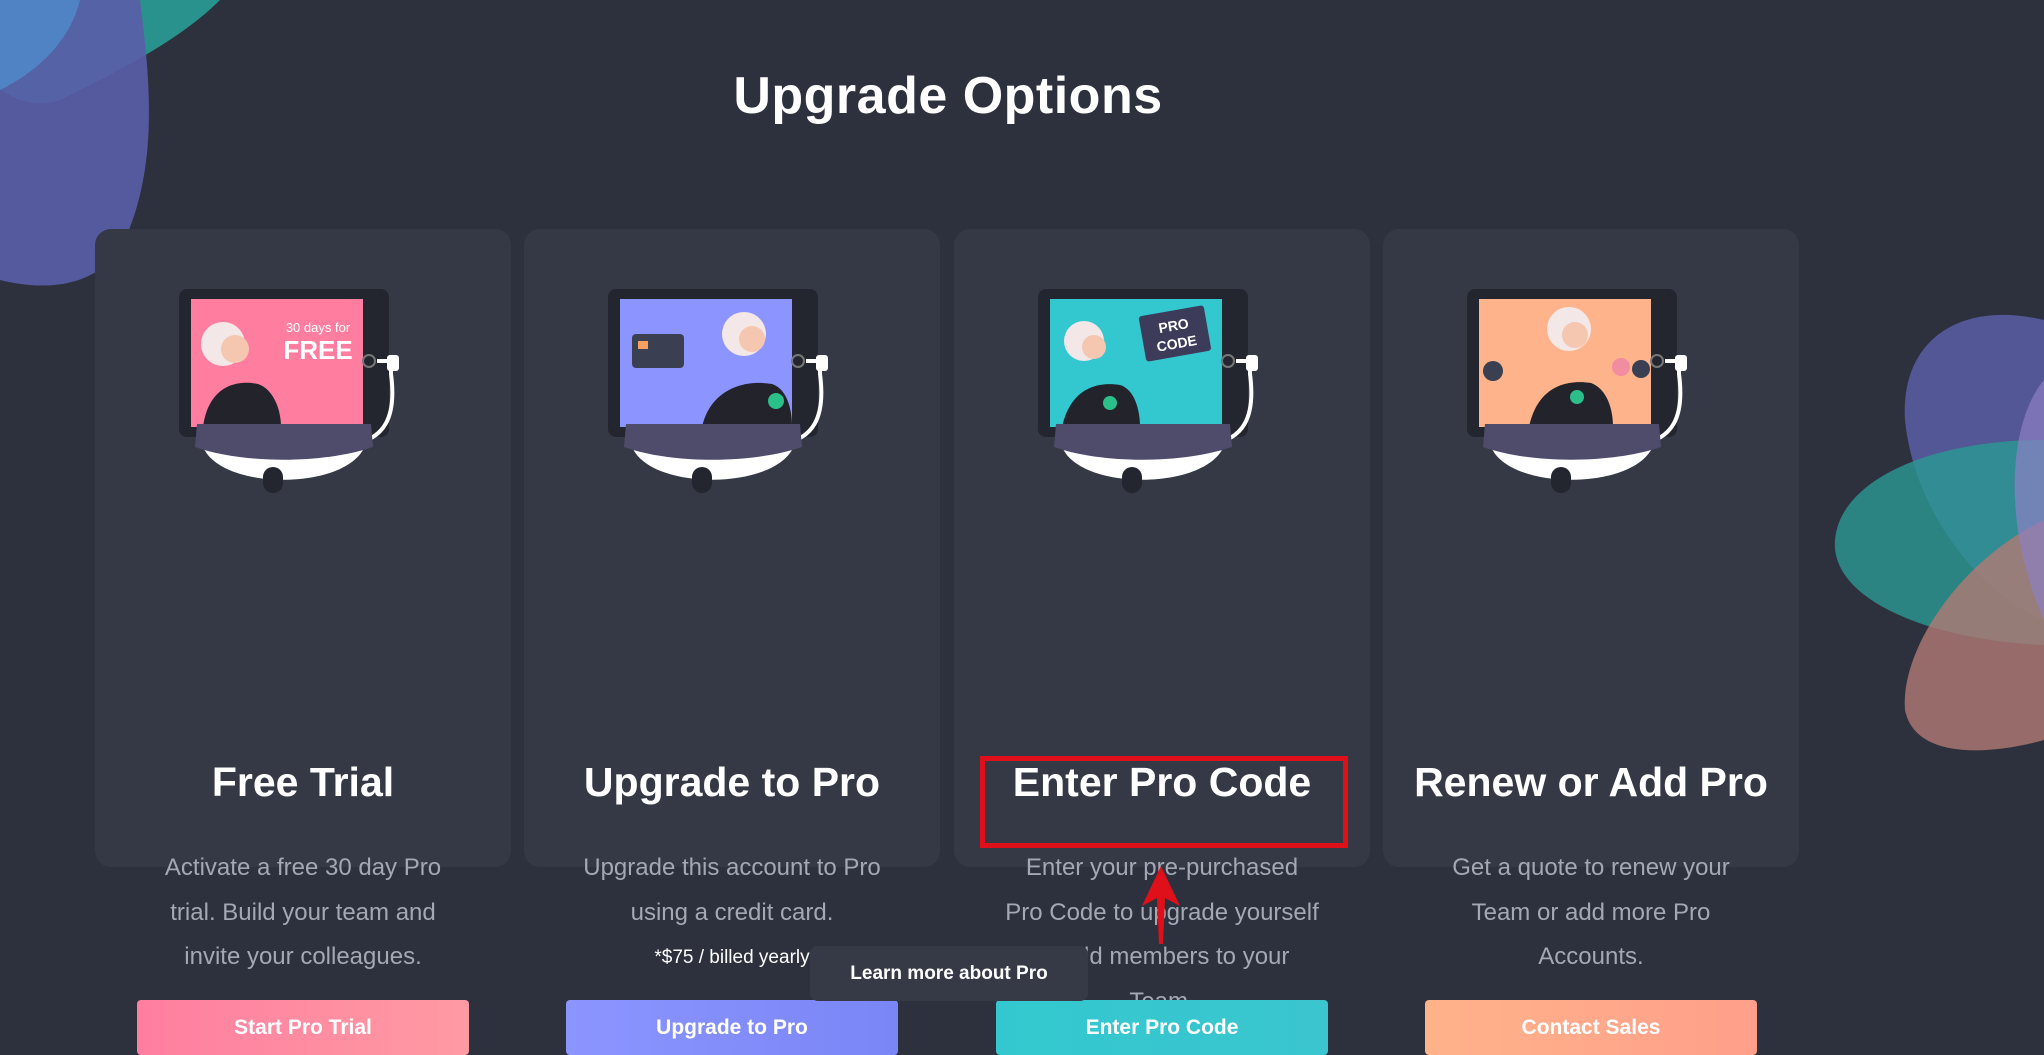 The height and width of the screenshot is (1055, 2044). What do you see at coordinates (317, 350) in the screenshot?
I see `screen-text-main: FREE` at bounding box center [317, 350].